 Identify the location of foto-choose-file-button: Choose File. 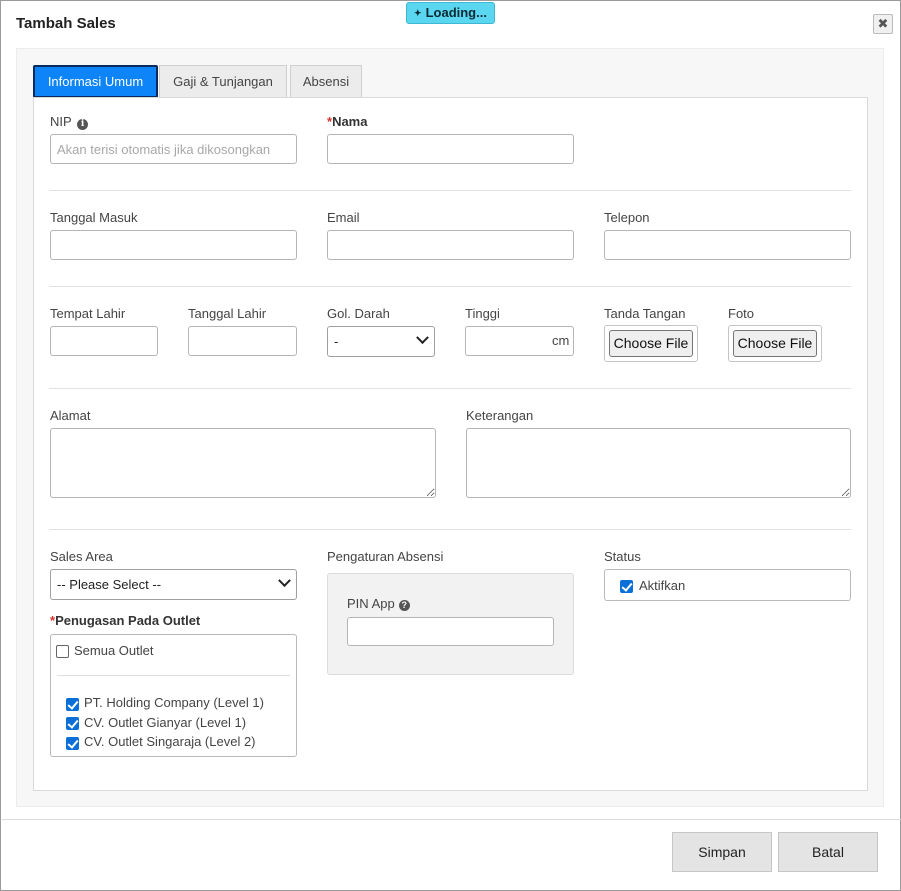
(775, 343).